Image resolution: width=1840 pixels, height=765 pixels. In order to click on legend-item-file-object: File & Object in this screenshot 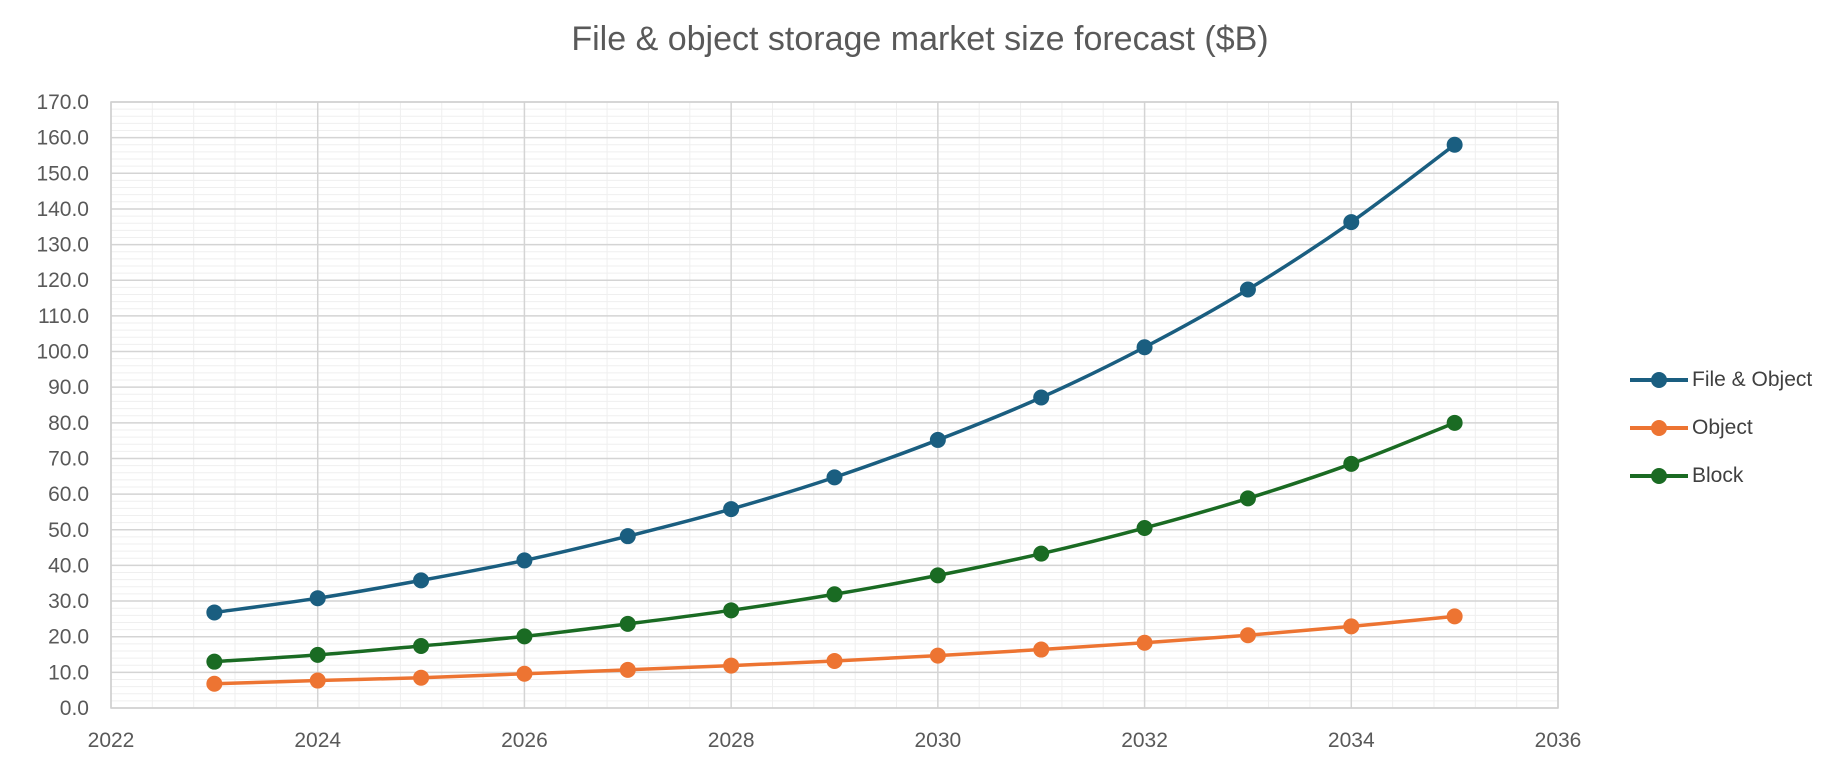, I will do `click(1735, 380)`.